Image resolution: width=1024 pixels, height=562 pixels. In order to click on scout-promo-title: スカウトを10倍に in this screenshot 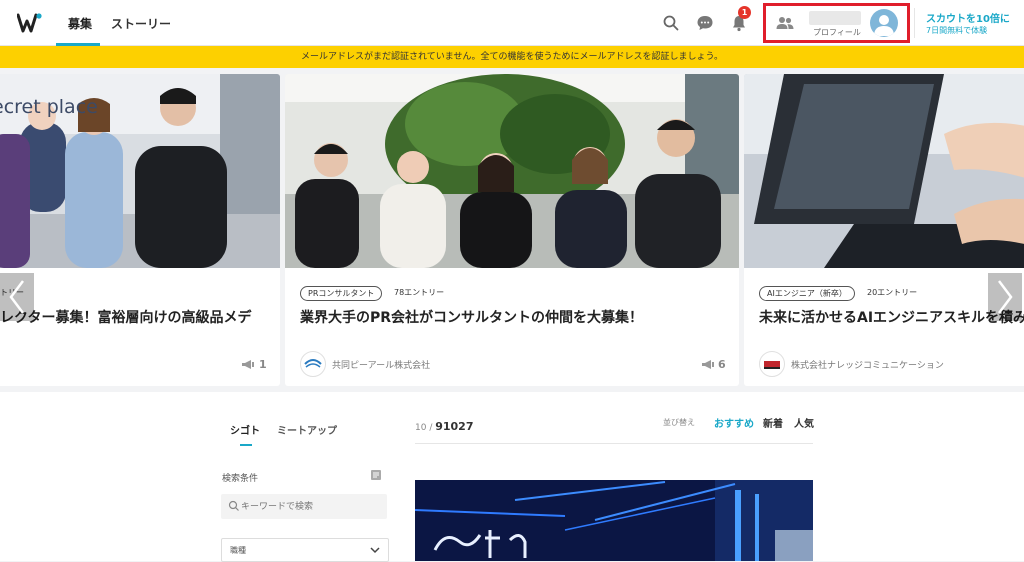, I will do `click(968, 17)`.